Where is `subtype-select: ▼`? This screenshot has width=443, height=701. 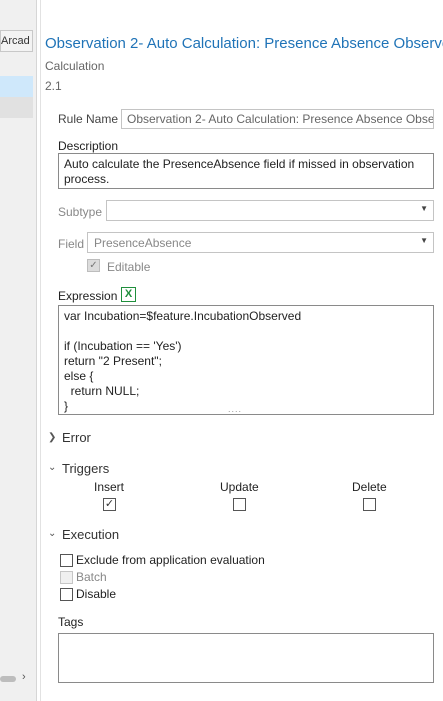 subtype-select: ▼ is located at coordinates (270, 210).